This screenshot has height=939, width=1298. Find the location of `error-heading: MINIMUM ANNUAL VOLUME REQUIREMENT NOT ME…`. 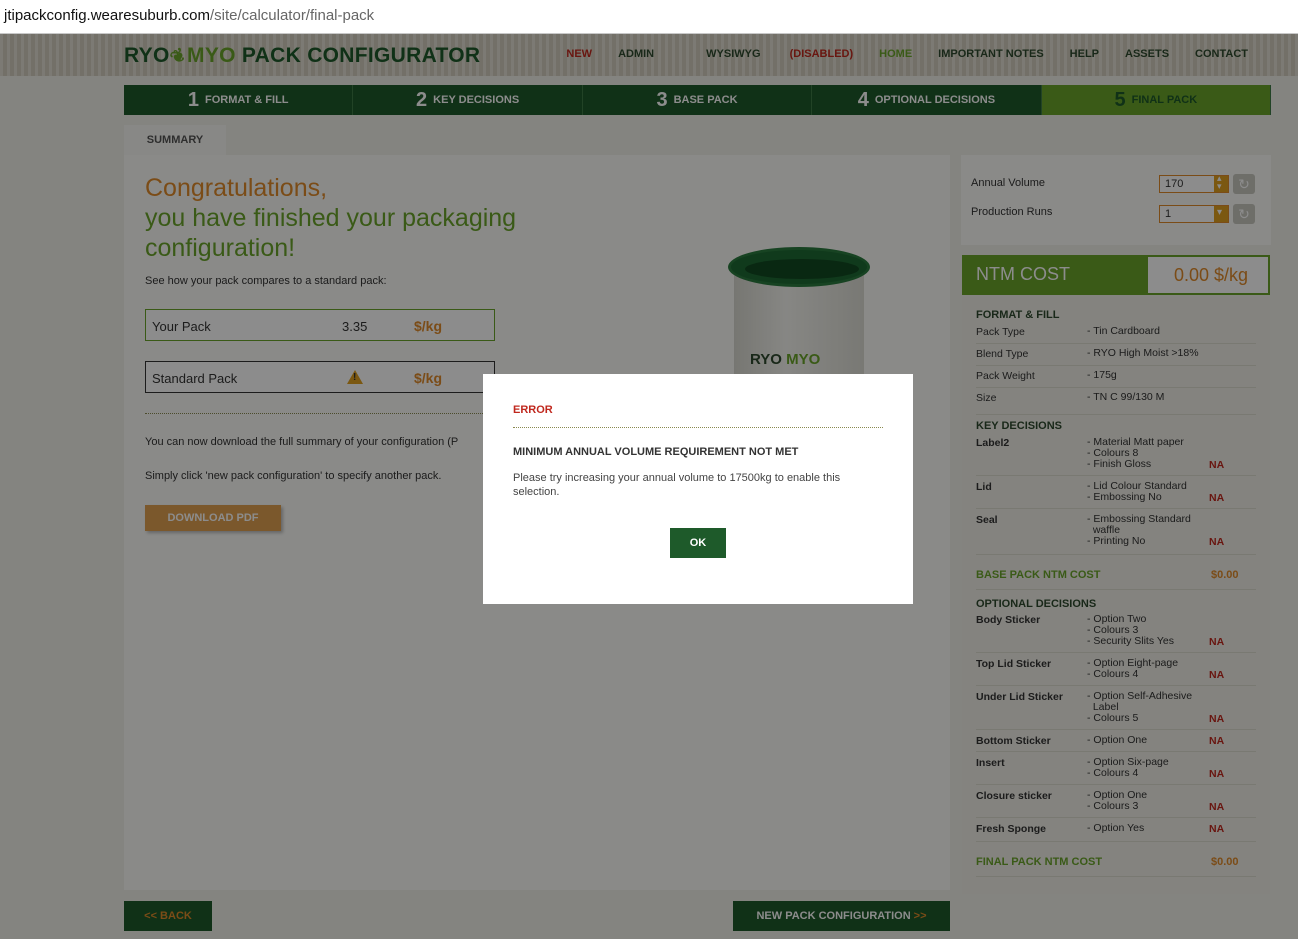

error-heading: MINIMUM ANNUAL VOLUME REQUIREMENT NOT ME… is located at coordinates (656, 452).